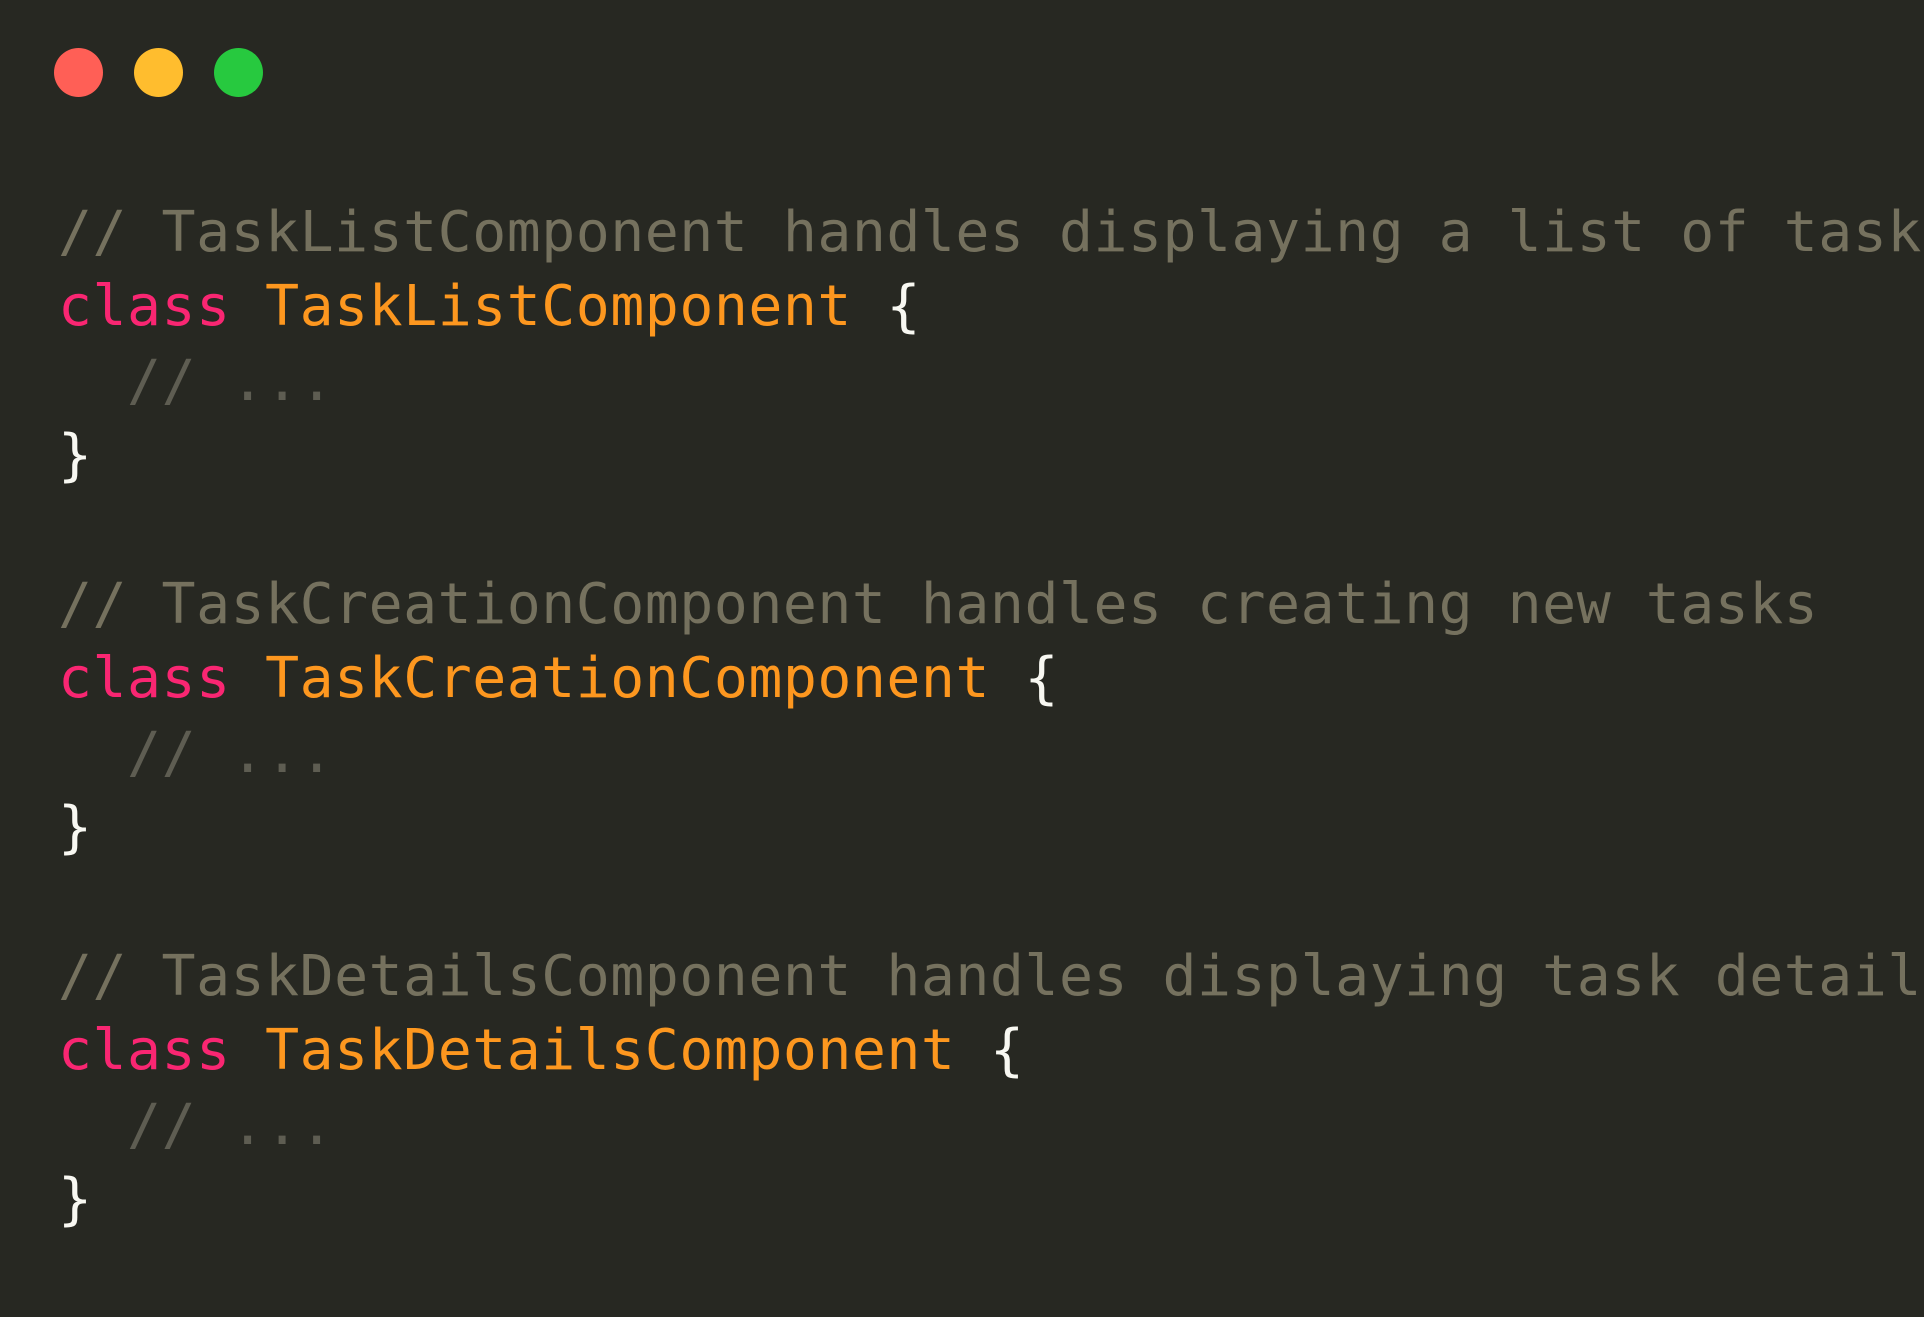 The height and width of the screenshot is (1317, 1924). Describe the element at coordinates (238, 72) in the screenshot. I see `zoom-button` at that location.